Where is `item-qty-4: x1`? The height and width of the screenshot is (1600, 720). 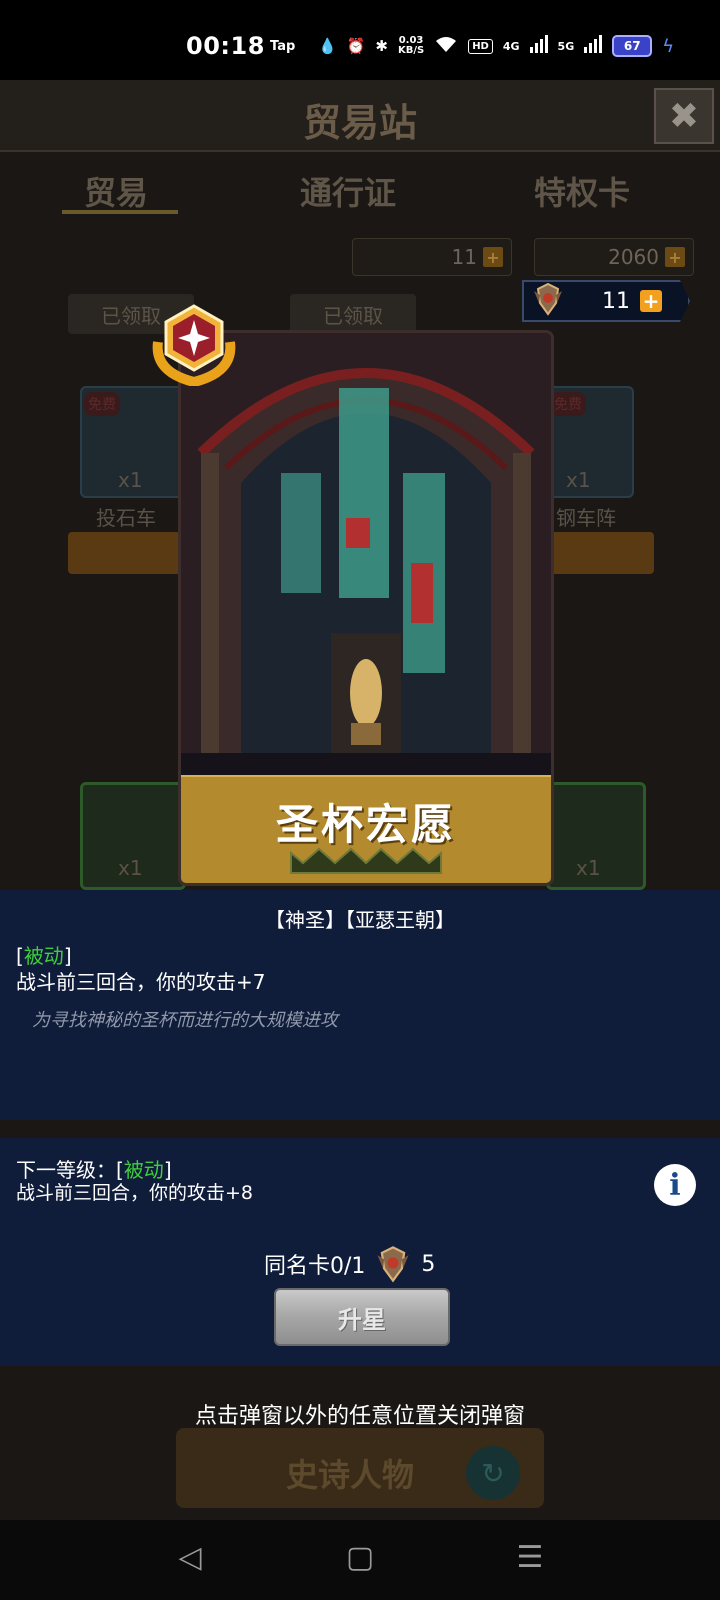
item-qty-4: x1 is located at coordinates (588, 868).